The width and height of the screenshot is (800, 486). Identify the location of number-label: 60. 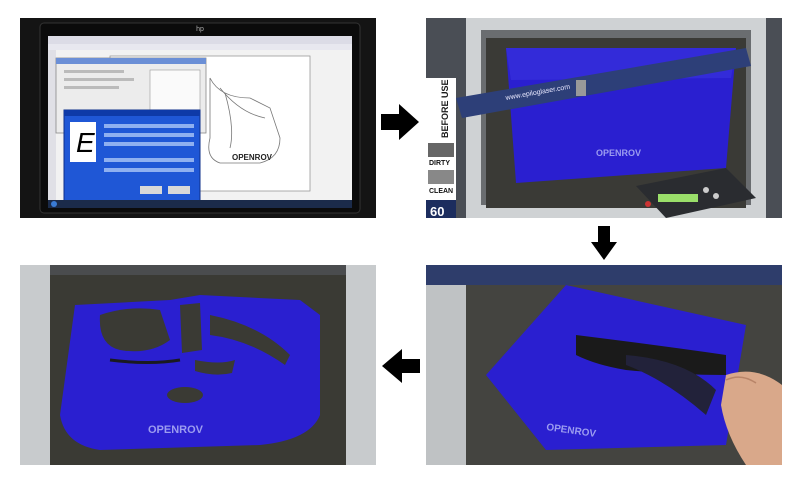
(437, 211).